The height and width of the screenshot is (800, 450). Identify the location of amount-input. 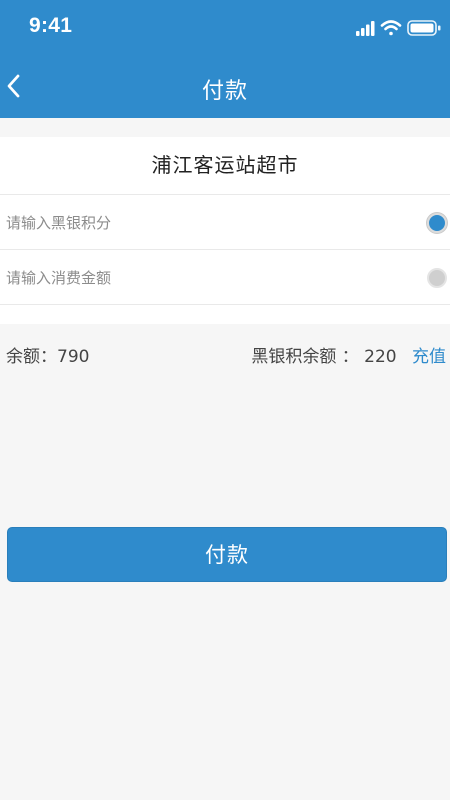
(201, 278).